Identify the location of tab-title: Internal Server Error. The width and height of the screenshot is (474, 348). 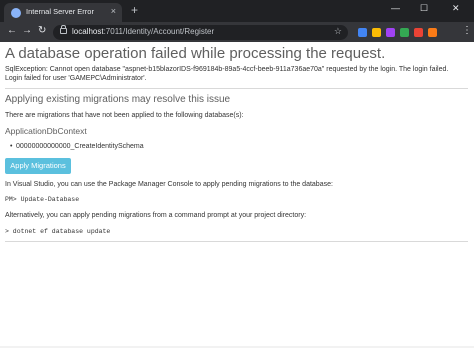
(60, 11).